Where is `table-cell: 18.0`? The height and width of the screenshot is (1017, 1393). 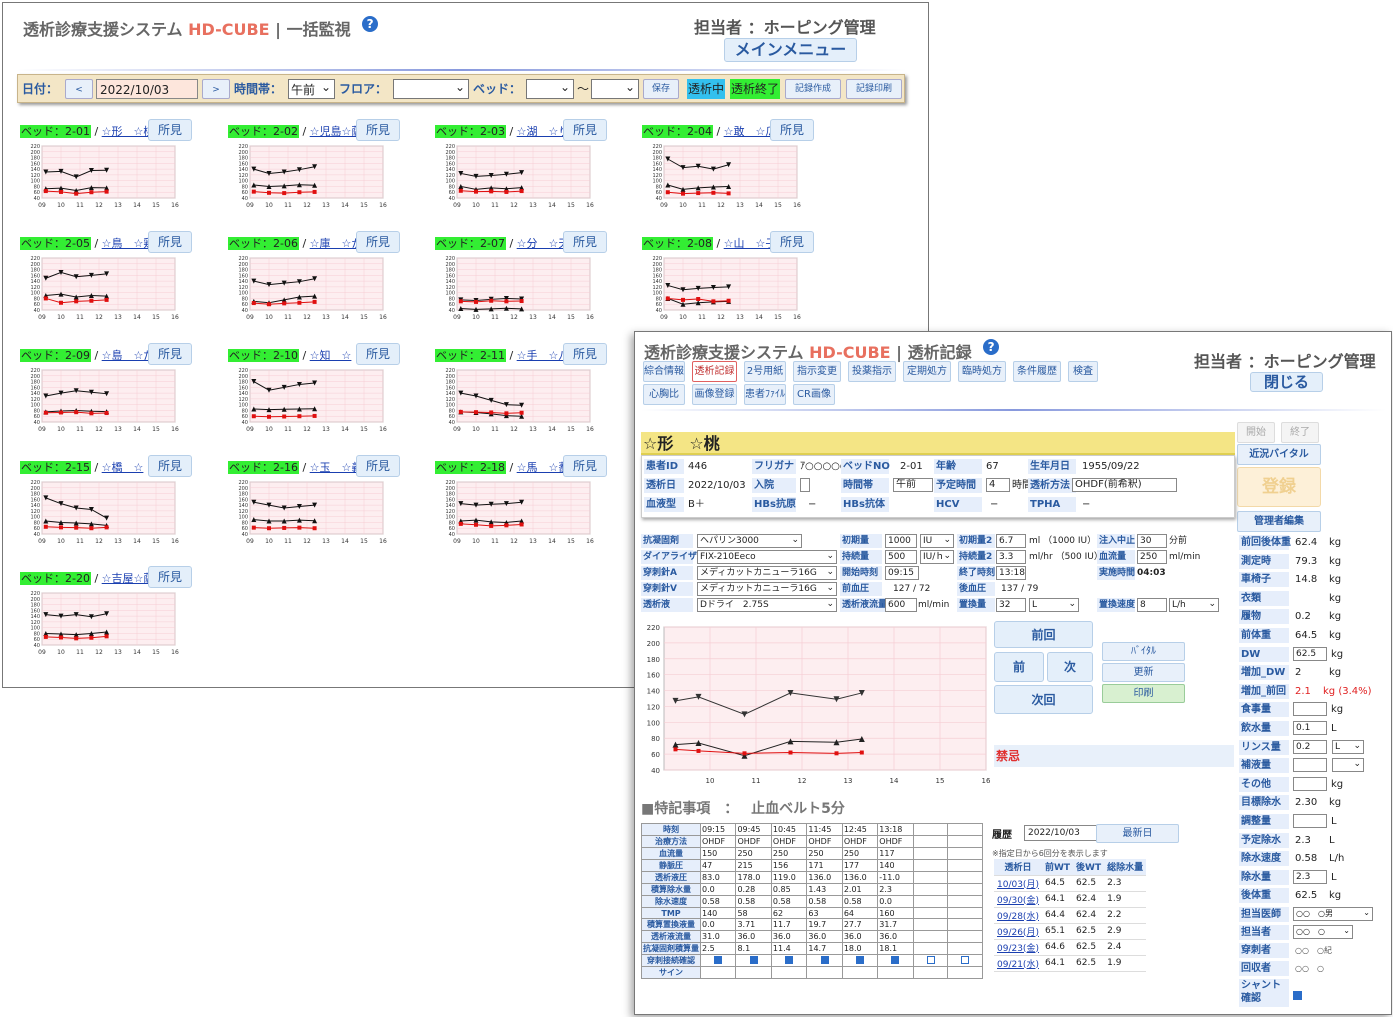 table-cell: 18.0 is located at coordinates (860, 948).